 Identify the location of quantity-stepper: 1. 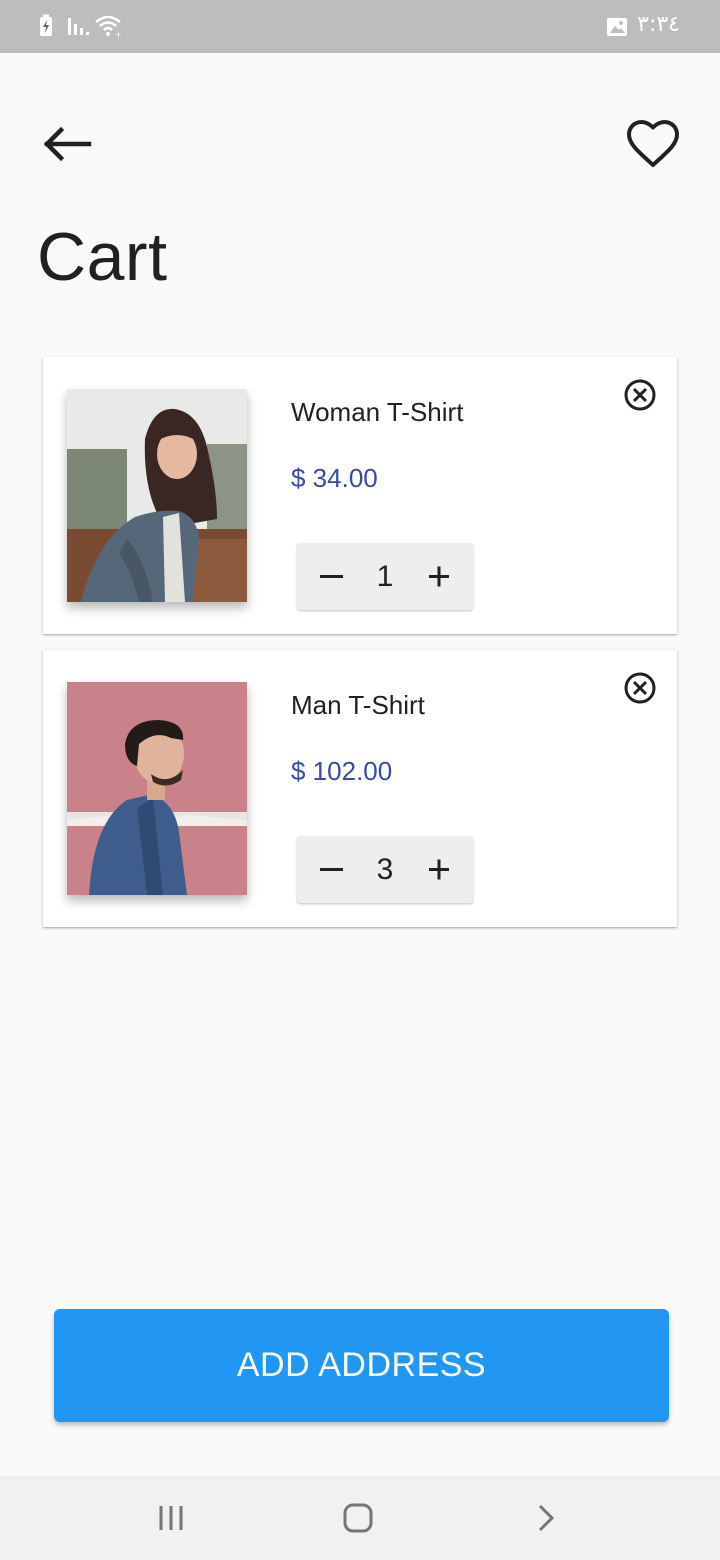
(385, 576).